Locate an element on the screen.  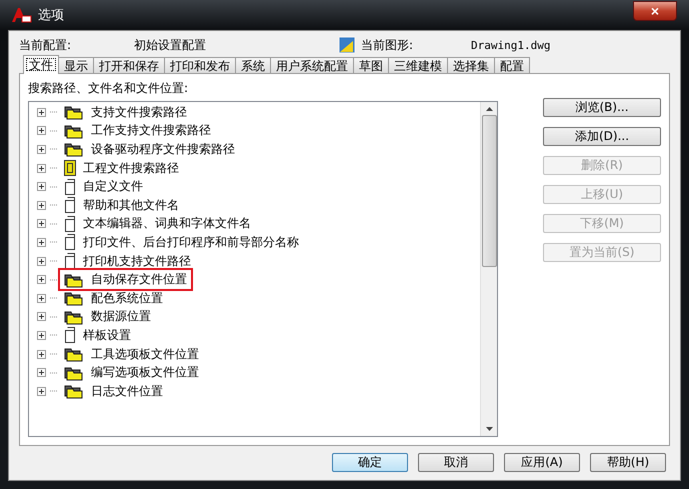
profile-value: 初始设置配置 is located at coordinates (170, 45).